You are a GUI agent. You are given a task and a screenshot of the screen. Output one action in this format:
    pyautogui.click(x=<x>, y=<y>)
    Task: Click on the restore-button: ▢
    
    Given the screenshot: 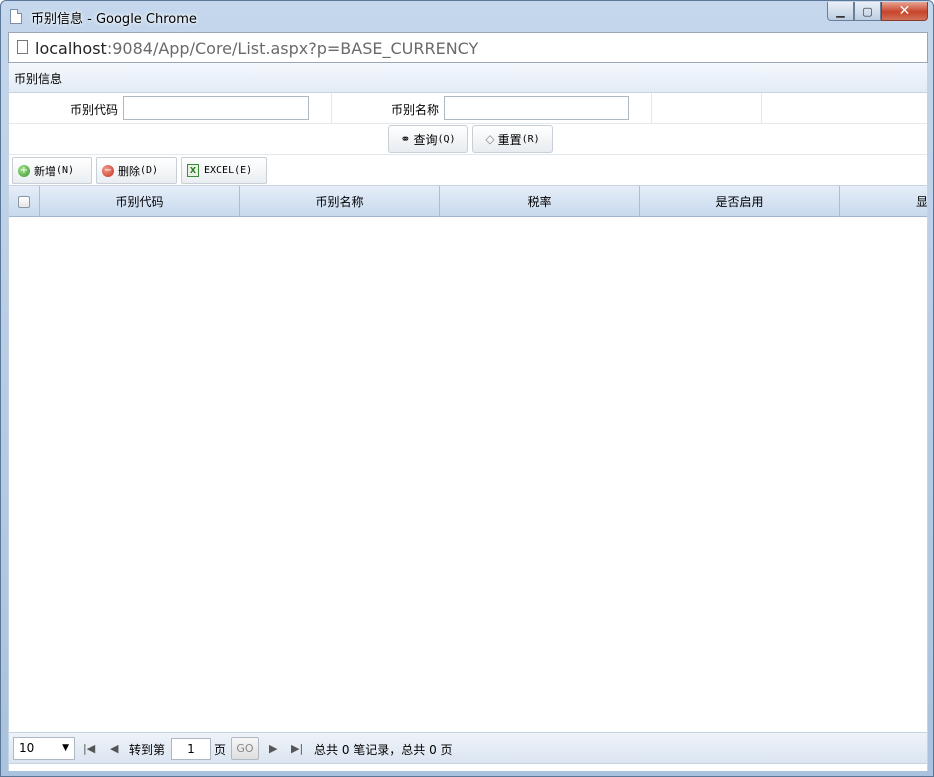 What is the action you would take?
    pyautogui.click(x=867, y=11)
    